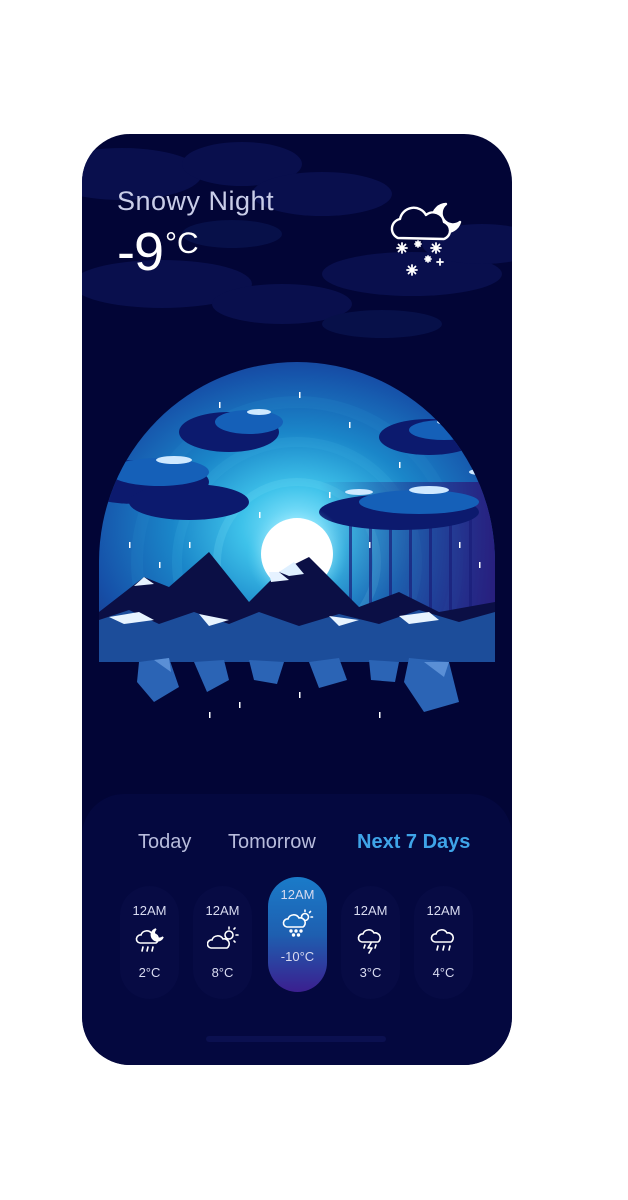 This screenshot has width=628, height=1200. Describe the element at coordinates (413, 842) in the screenshot. I see `tab-next-7-days: Next 7 Days` at that location.